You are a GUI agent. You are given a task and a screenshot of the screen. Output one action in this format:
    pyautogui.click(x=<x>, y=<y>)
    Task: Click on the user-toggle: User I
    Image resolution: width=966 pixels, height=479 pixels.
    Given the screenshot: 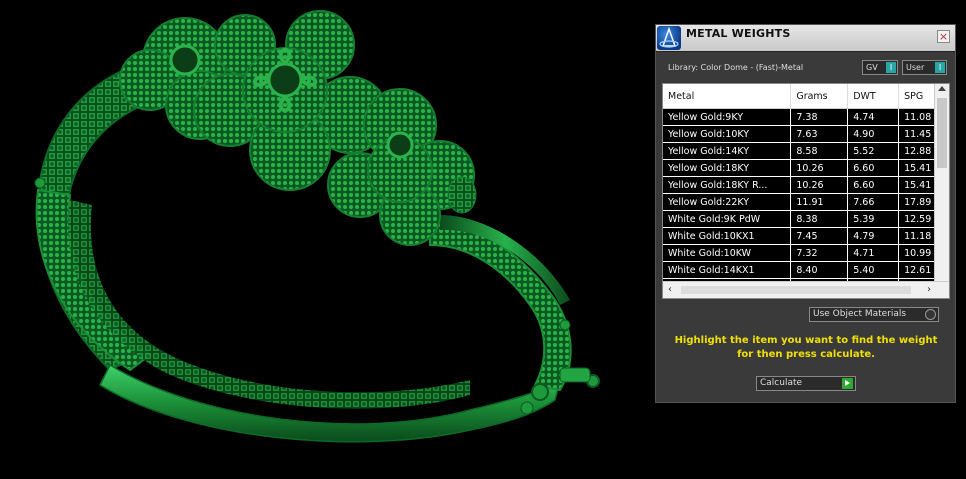 What is the action you would take?
    pyautogui.click(x=924, y=67)
    